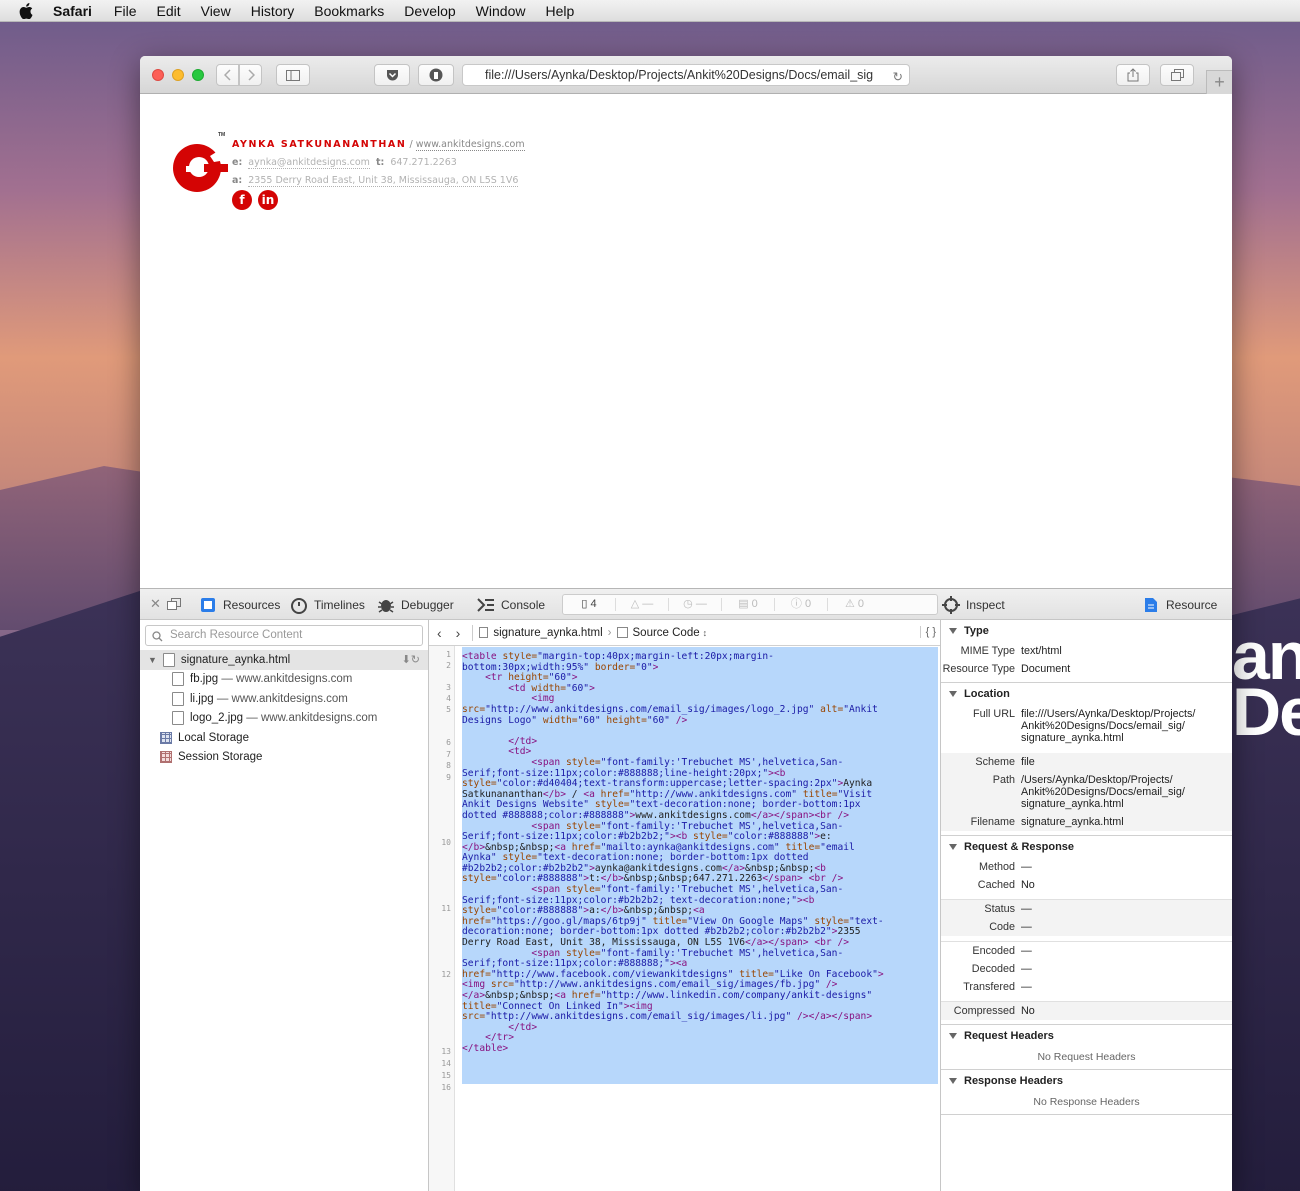  Describe the element at coordinates (705, 632) in the screenshot. I see `updown-chevron-icon: ↕` at that location.